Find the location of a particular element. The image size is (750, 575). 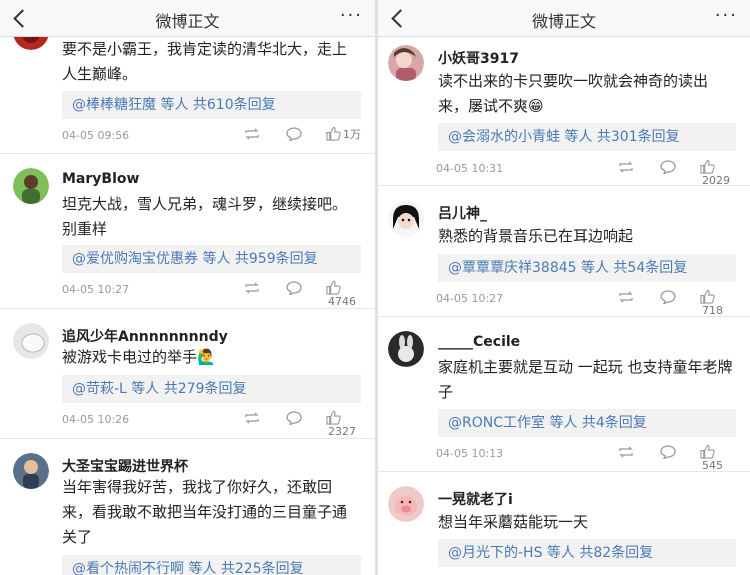

comment-text: 被游戏卡电过的举手🙋‍♂️ is located at coordinates (139, 357).